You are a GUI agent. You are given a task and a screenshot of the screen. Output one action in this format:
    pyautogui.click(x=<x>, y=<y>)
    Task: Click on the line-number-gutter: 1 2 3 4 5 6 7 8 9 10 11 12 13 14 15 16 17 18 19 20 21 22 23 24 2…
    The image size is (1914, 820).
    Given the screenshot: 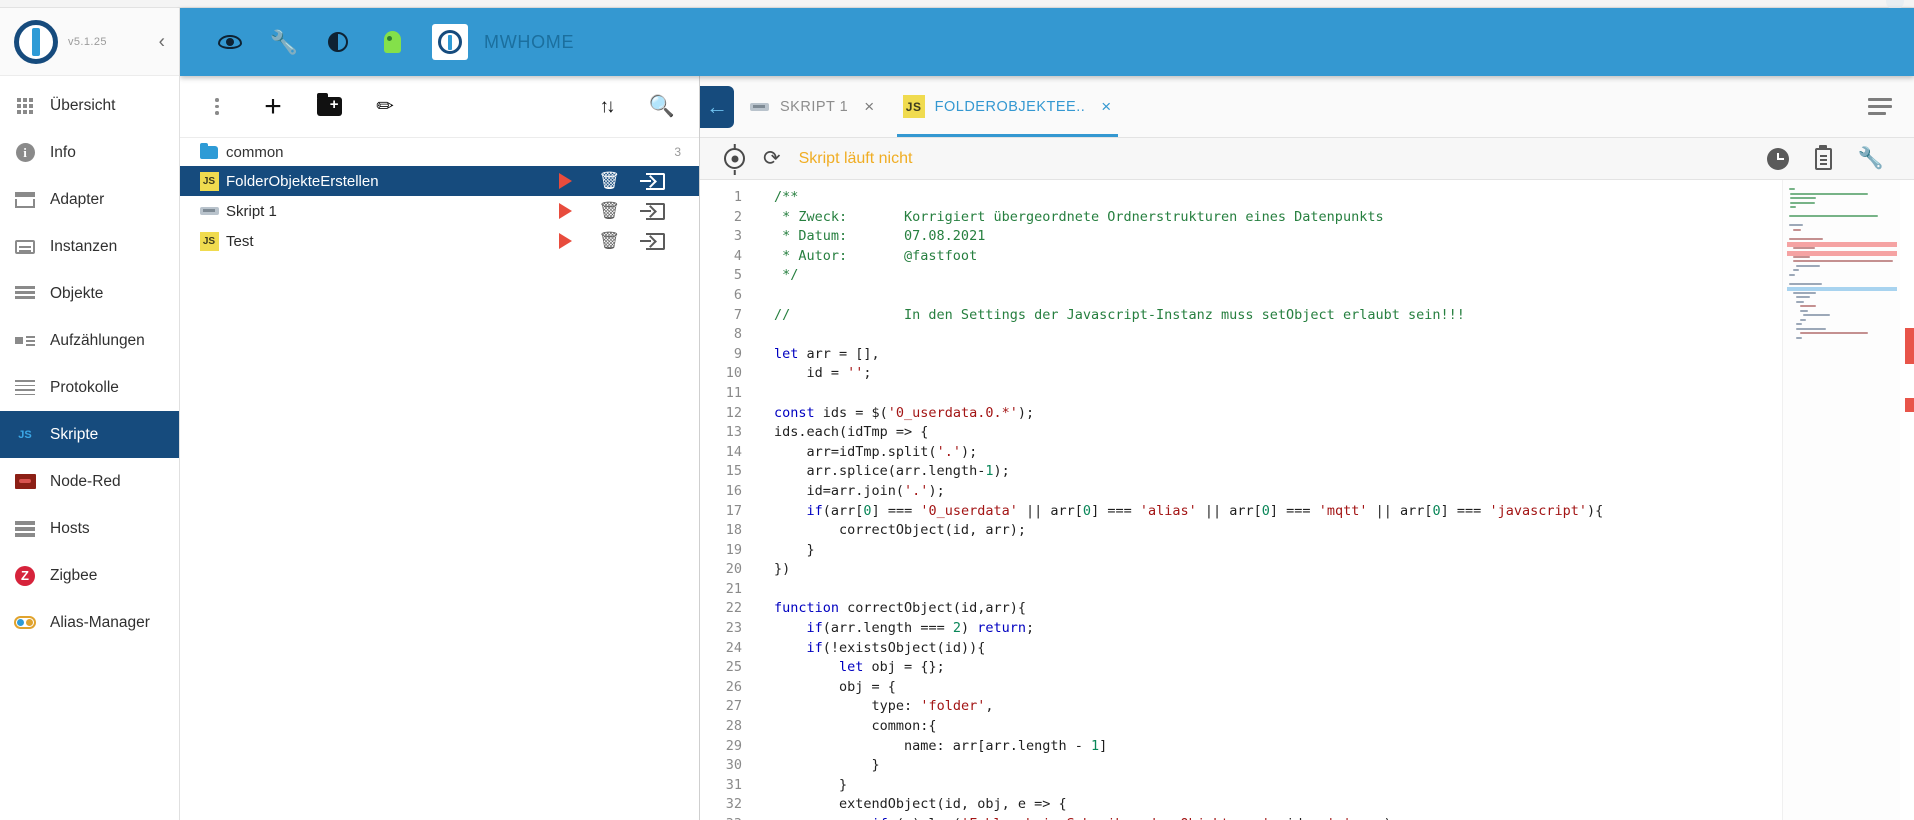 What is the action you would take?
    pyautogui.click(x=726, y=500)
    